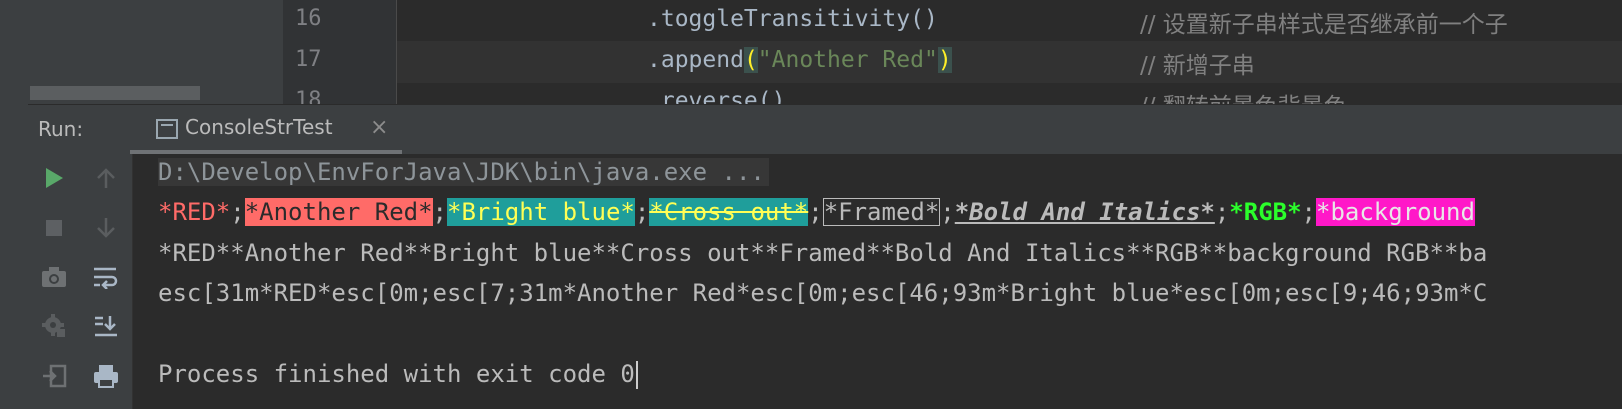 Image resolution: width=1622 pixels, height=409 pixels. I want to click on code-comment: // 设置新子串样式是否继承前一个子, so click(1324, 25).